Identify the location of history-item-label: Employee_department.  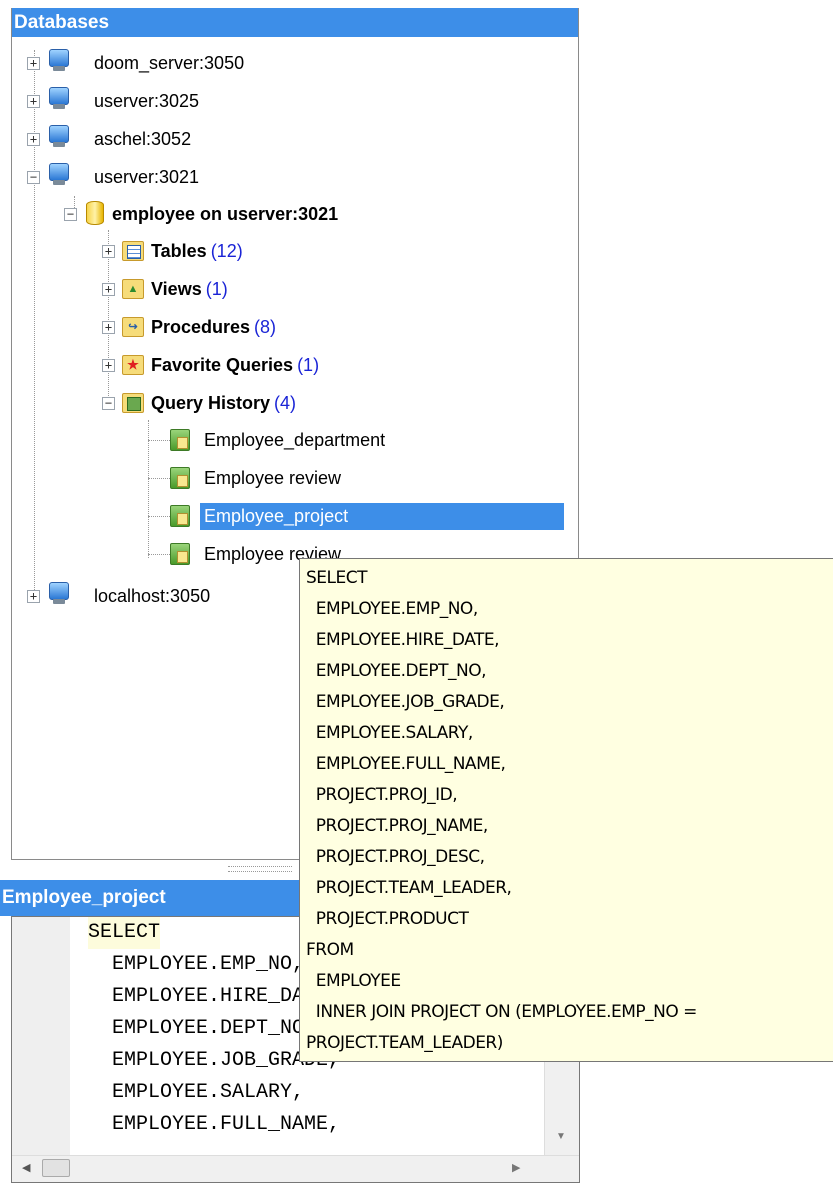
(295, 439).